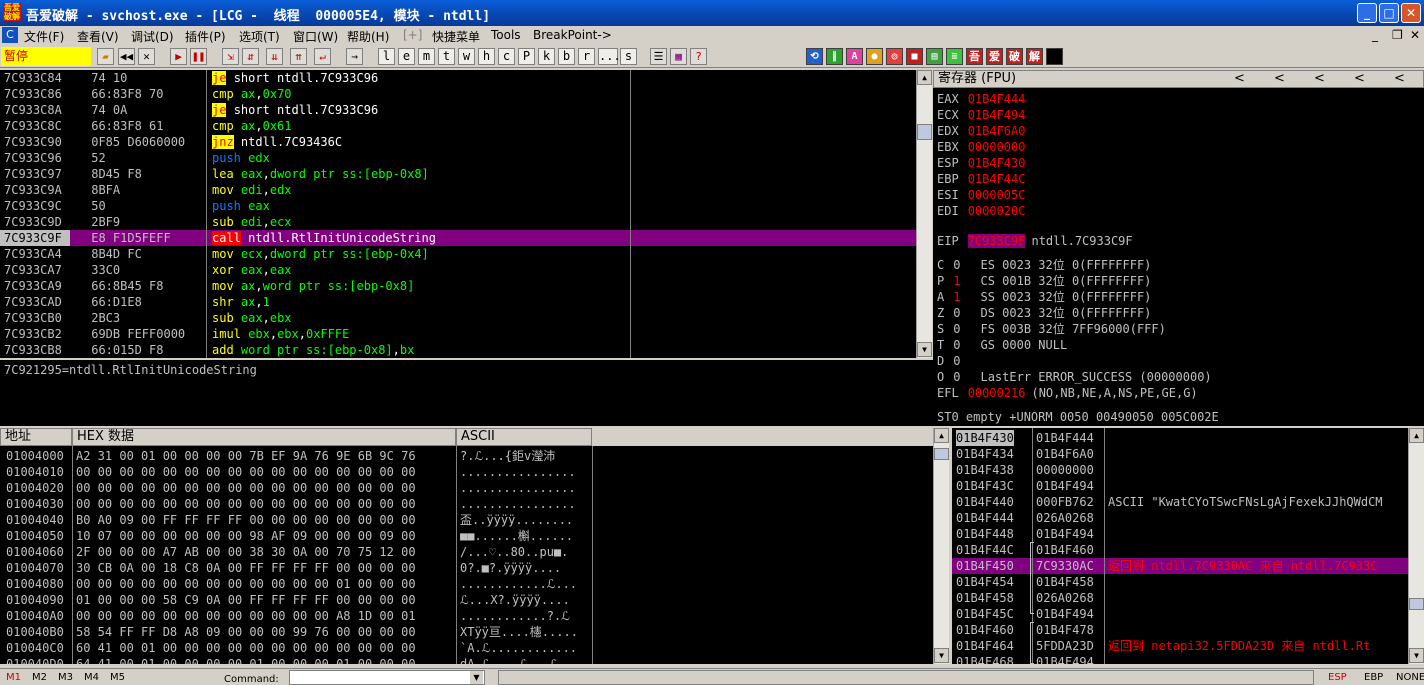 The image size is (1424, 685). I want to click on flag-row: S 0 FS 003B 32位 7FF96000(FFF), so click(1051, 329).